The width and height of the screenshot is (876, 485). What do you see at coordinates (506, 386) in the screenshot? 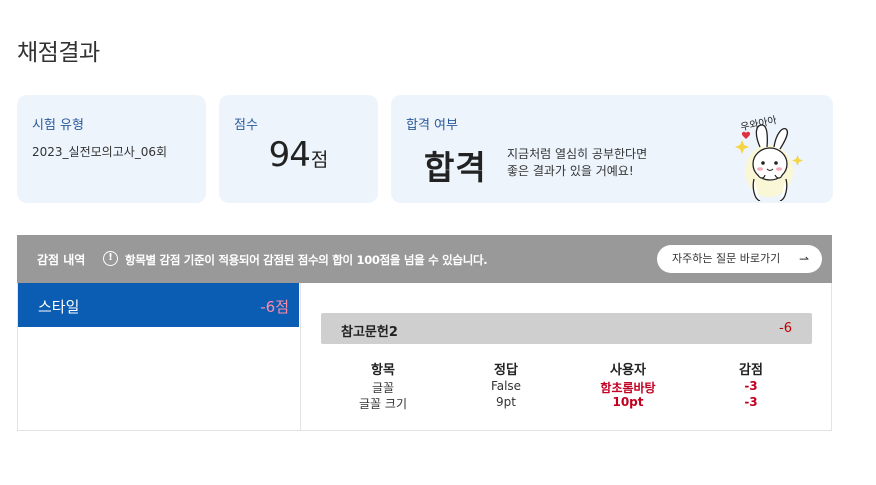
I see `table-cell-answer: False` at bounding box center [506, 386].